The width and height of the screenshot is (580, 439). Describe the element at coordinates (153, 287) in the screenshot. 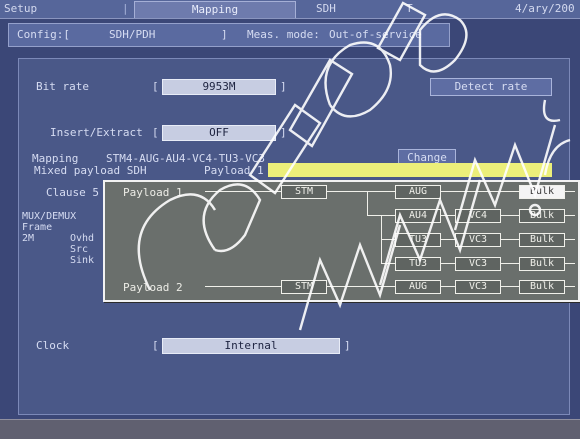

I see `popup-payload2-label: Payload 2` at that location.